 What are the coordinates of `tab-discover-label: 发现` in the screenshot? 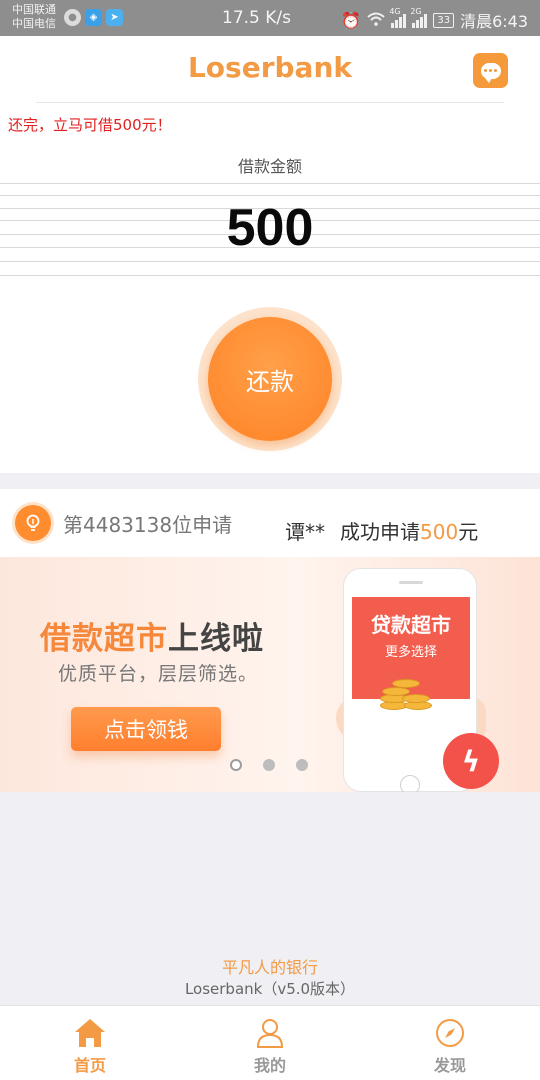 It's located at (449, 1065).